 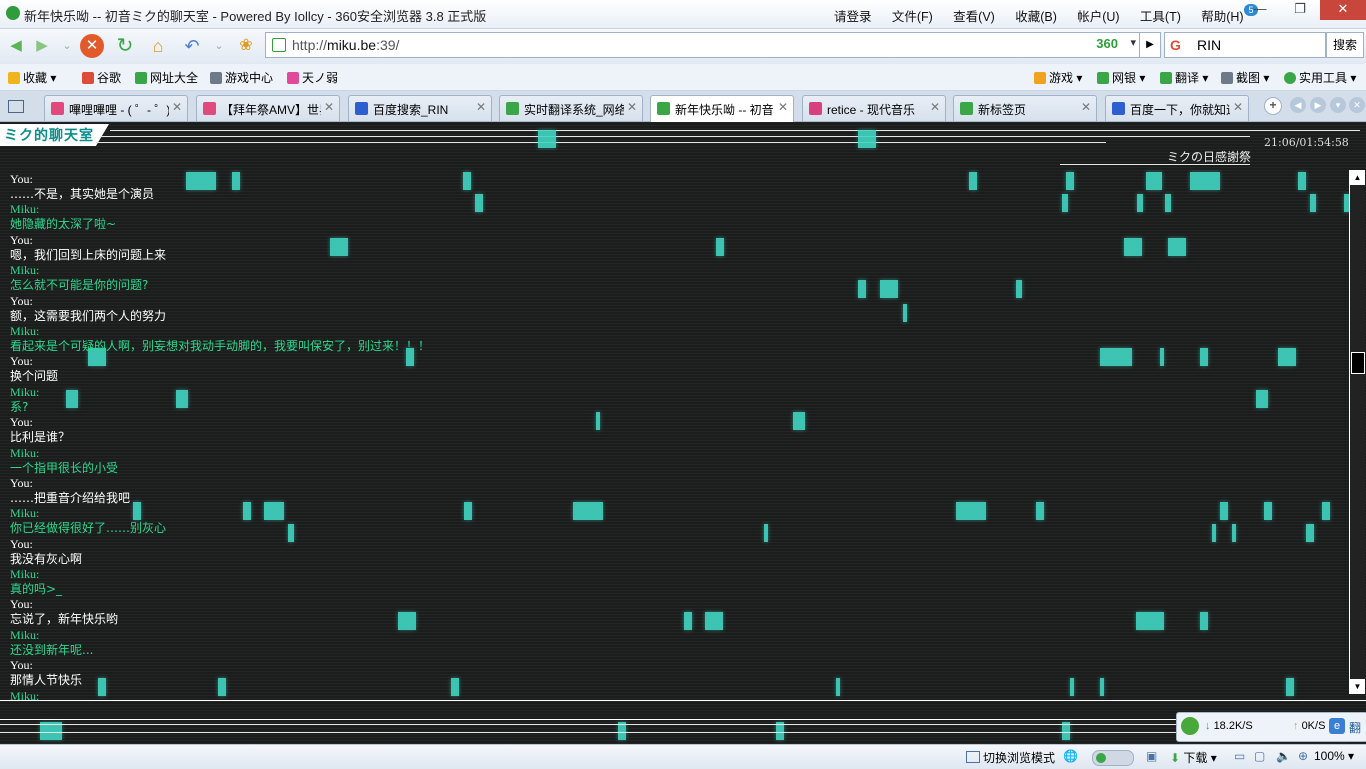 What do you see at coordinates (345, 45) in the screenshot?
I see `url-text: http://miku.be:39/` at bounding box center [345, 45].